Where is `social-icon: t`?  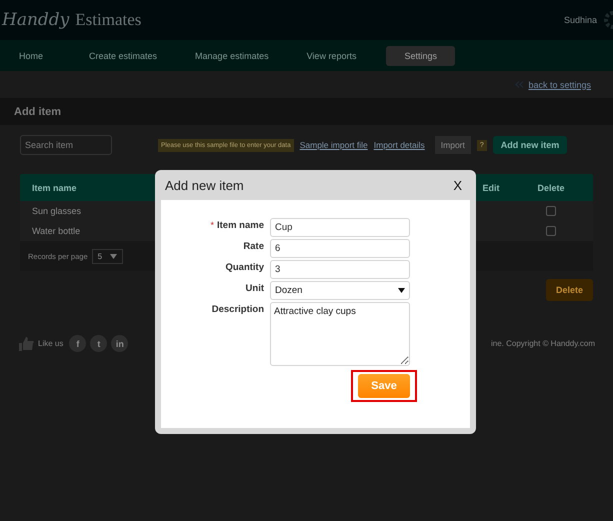
social-icon: t is located at coordinates (99, 343).